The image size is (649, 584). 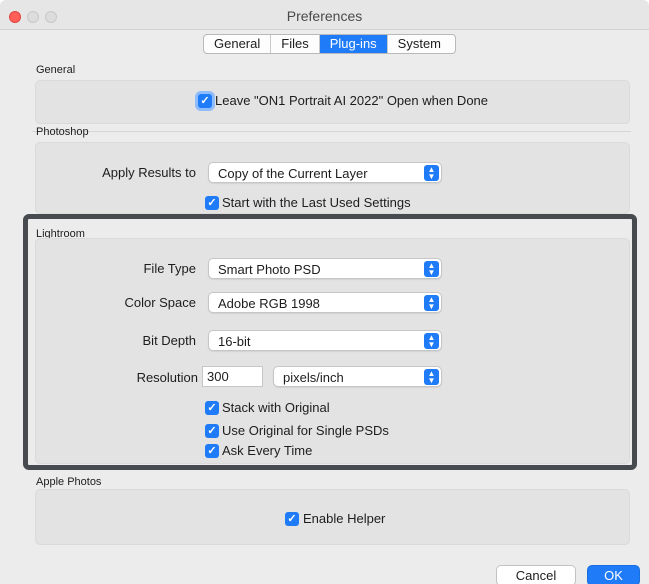 I want to click on apply-results-value: Copy of the Current Layer, so click(x=293, y=173).